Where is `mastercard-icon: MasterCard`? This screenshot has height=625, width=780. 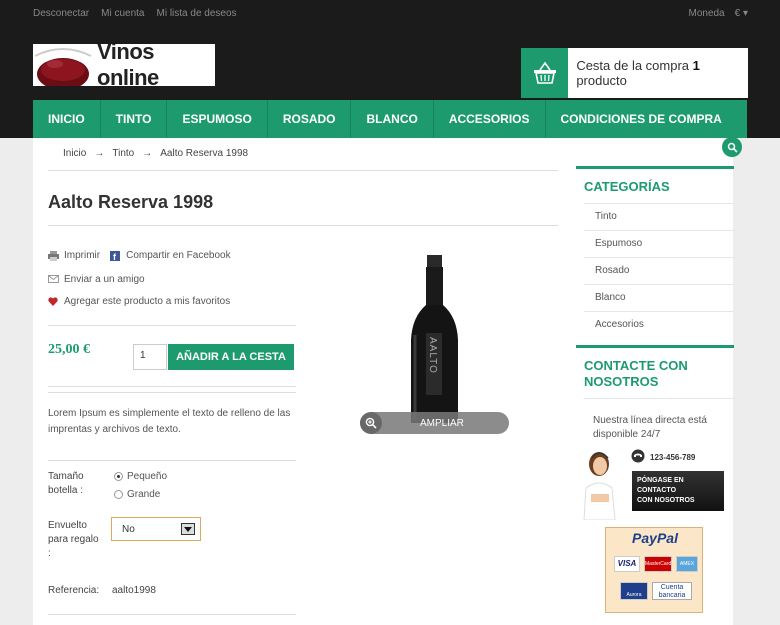 mastercard-icon: MasterCard is located at coordinates (658, 564).